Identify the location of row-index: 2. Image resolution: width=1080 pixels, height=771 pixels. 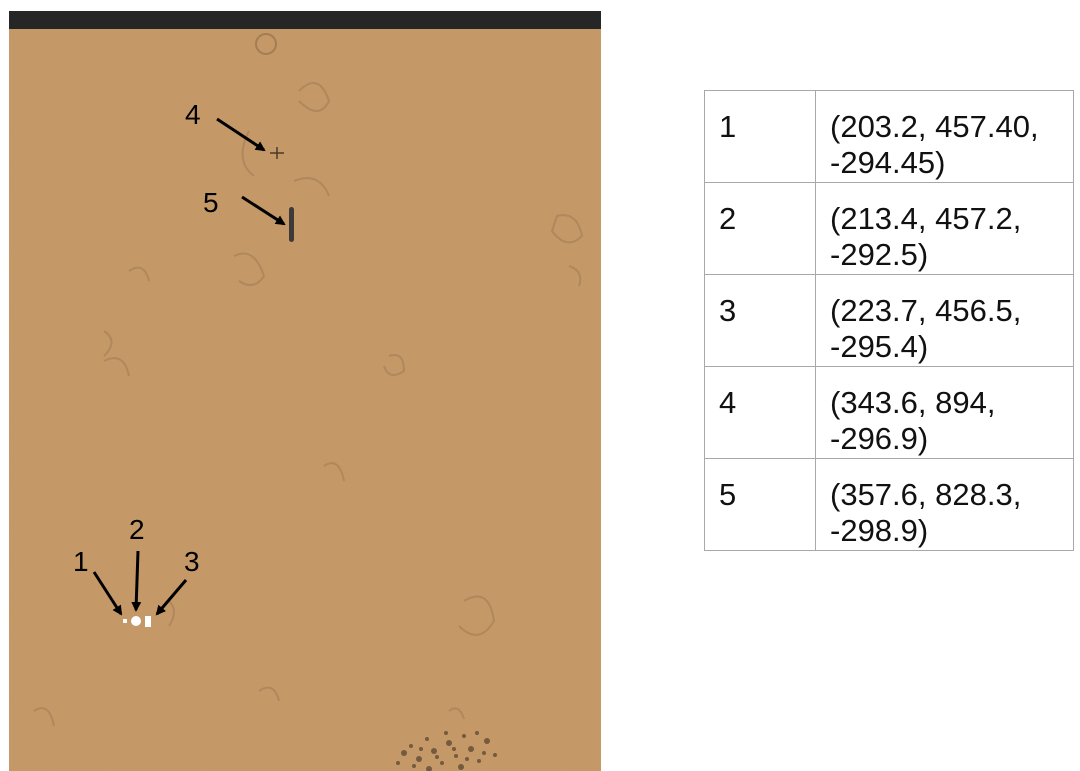
(760, 228).